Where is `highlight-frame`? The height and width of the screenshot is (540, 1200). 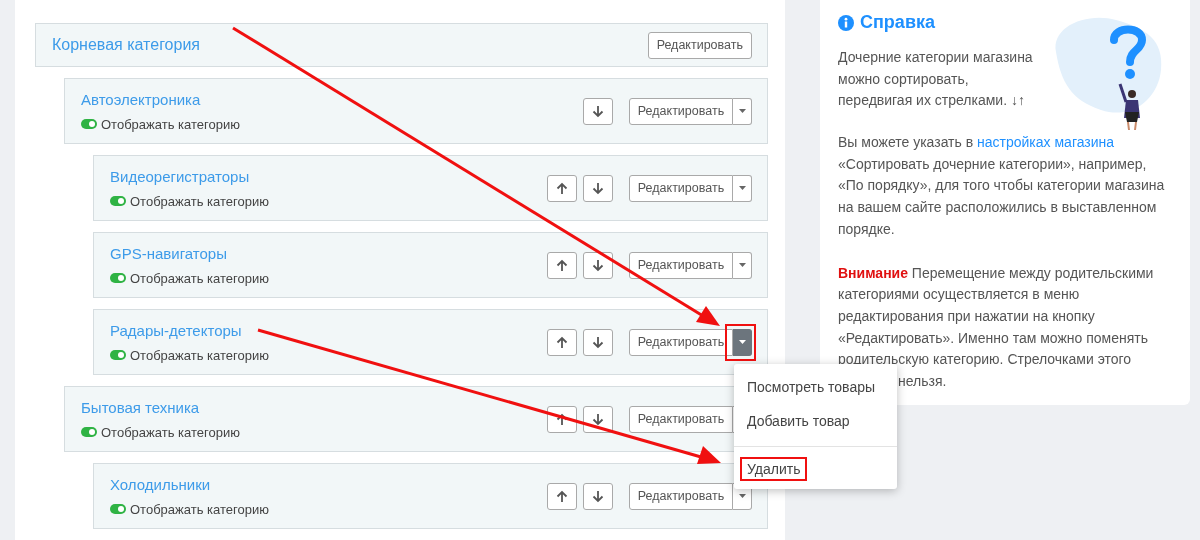
highlight-frame is located at coordinates (740, 342).